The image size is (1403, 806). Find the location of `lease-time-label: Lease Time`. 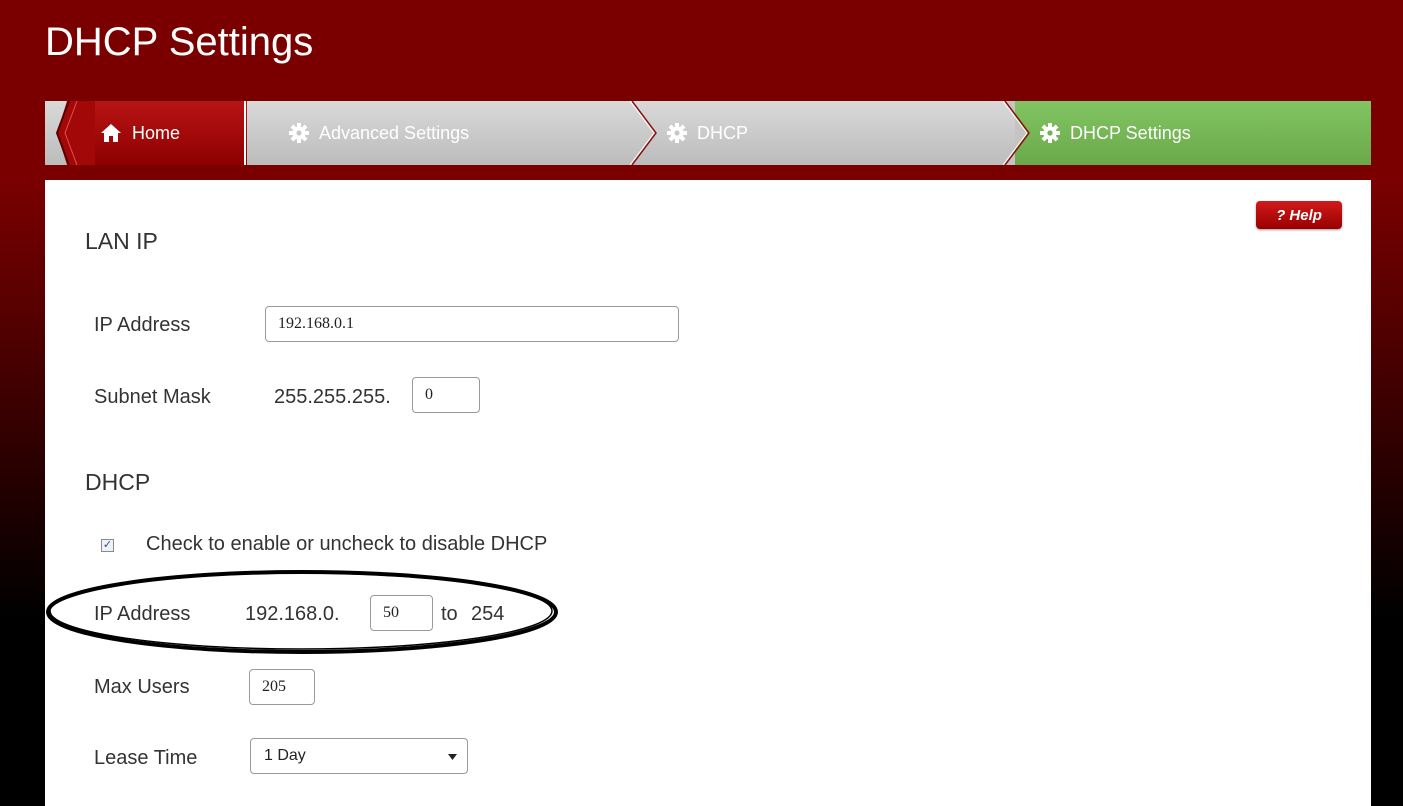

lease-time-label: Lease Time is located at coordinates (146, 758).